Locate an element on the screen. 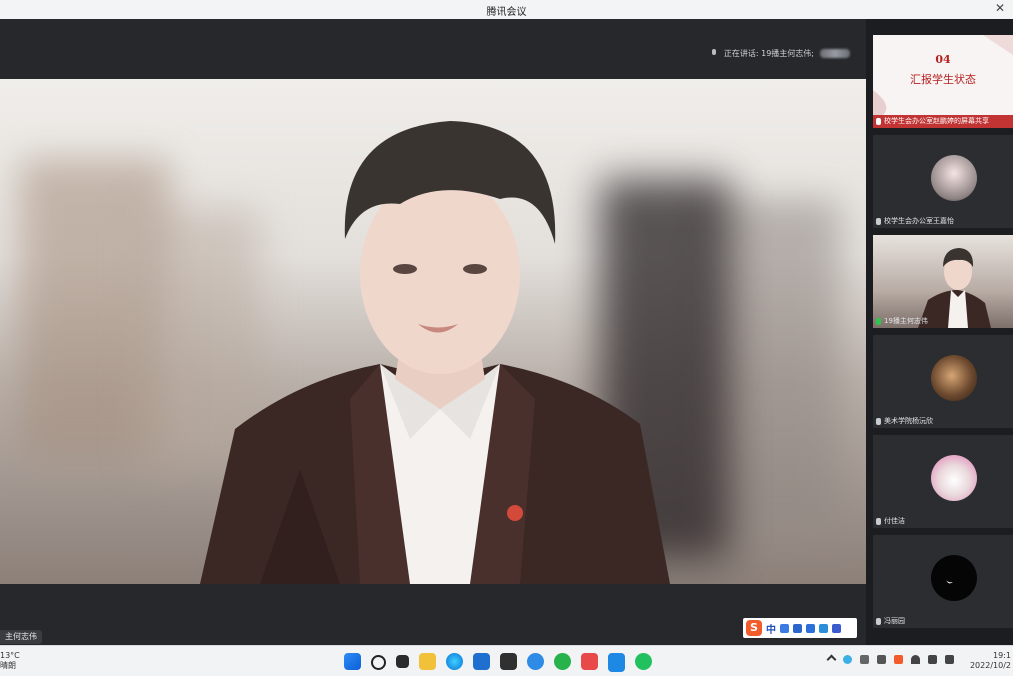  clock-time: 19:1 is located at coordinates (1002, 655).